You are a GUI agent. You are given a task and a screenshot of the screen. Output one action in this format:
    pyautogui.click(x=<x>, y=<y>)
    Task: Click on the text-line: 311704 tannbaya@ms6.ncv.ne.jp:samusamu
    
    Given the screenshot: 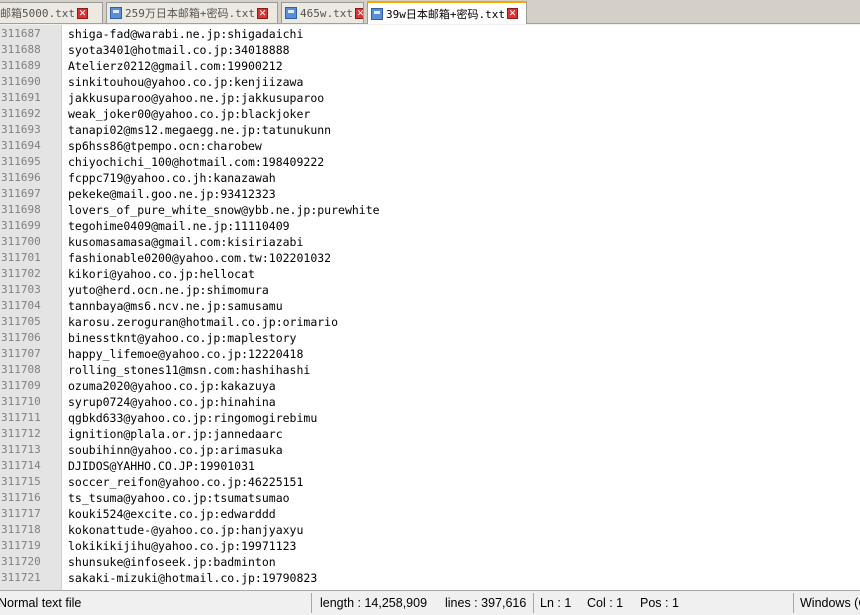 What is the action you would take?
    pyautogui.click(x=430, y=306)
    